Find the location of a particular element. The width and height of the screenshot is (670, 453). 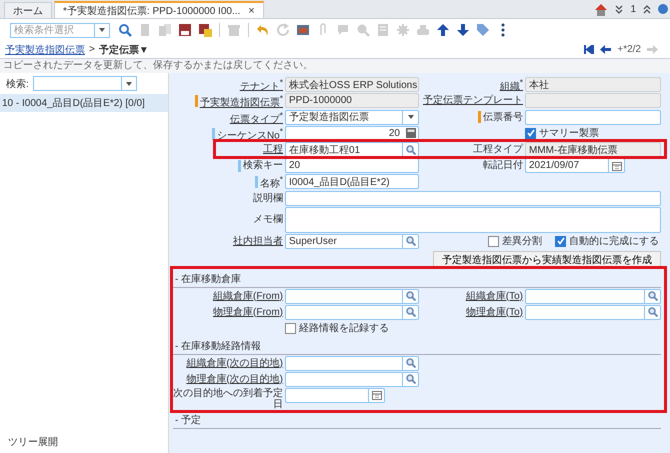

archive-icon is located at coordinates (234, 30).